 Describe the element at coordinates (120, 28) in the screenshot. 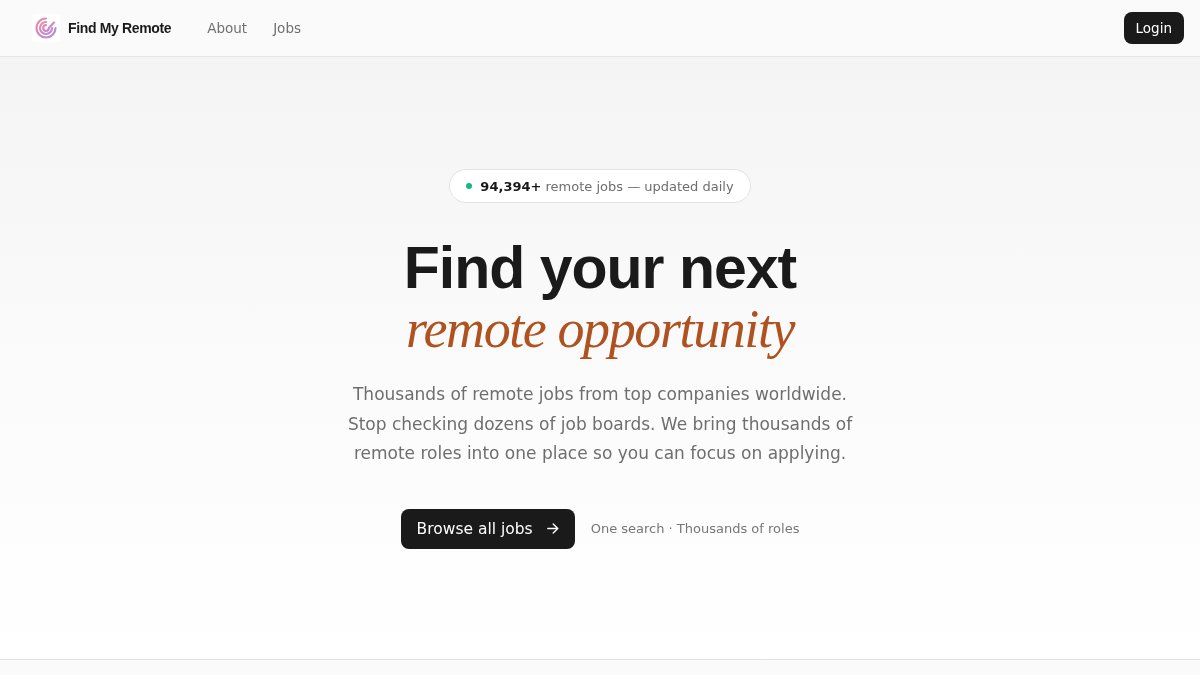

I see `site-name: Find My Remote` at that location.